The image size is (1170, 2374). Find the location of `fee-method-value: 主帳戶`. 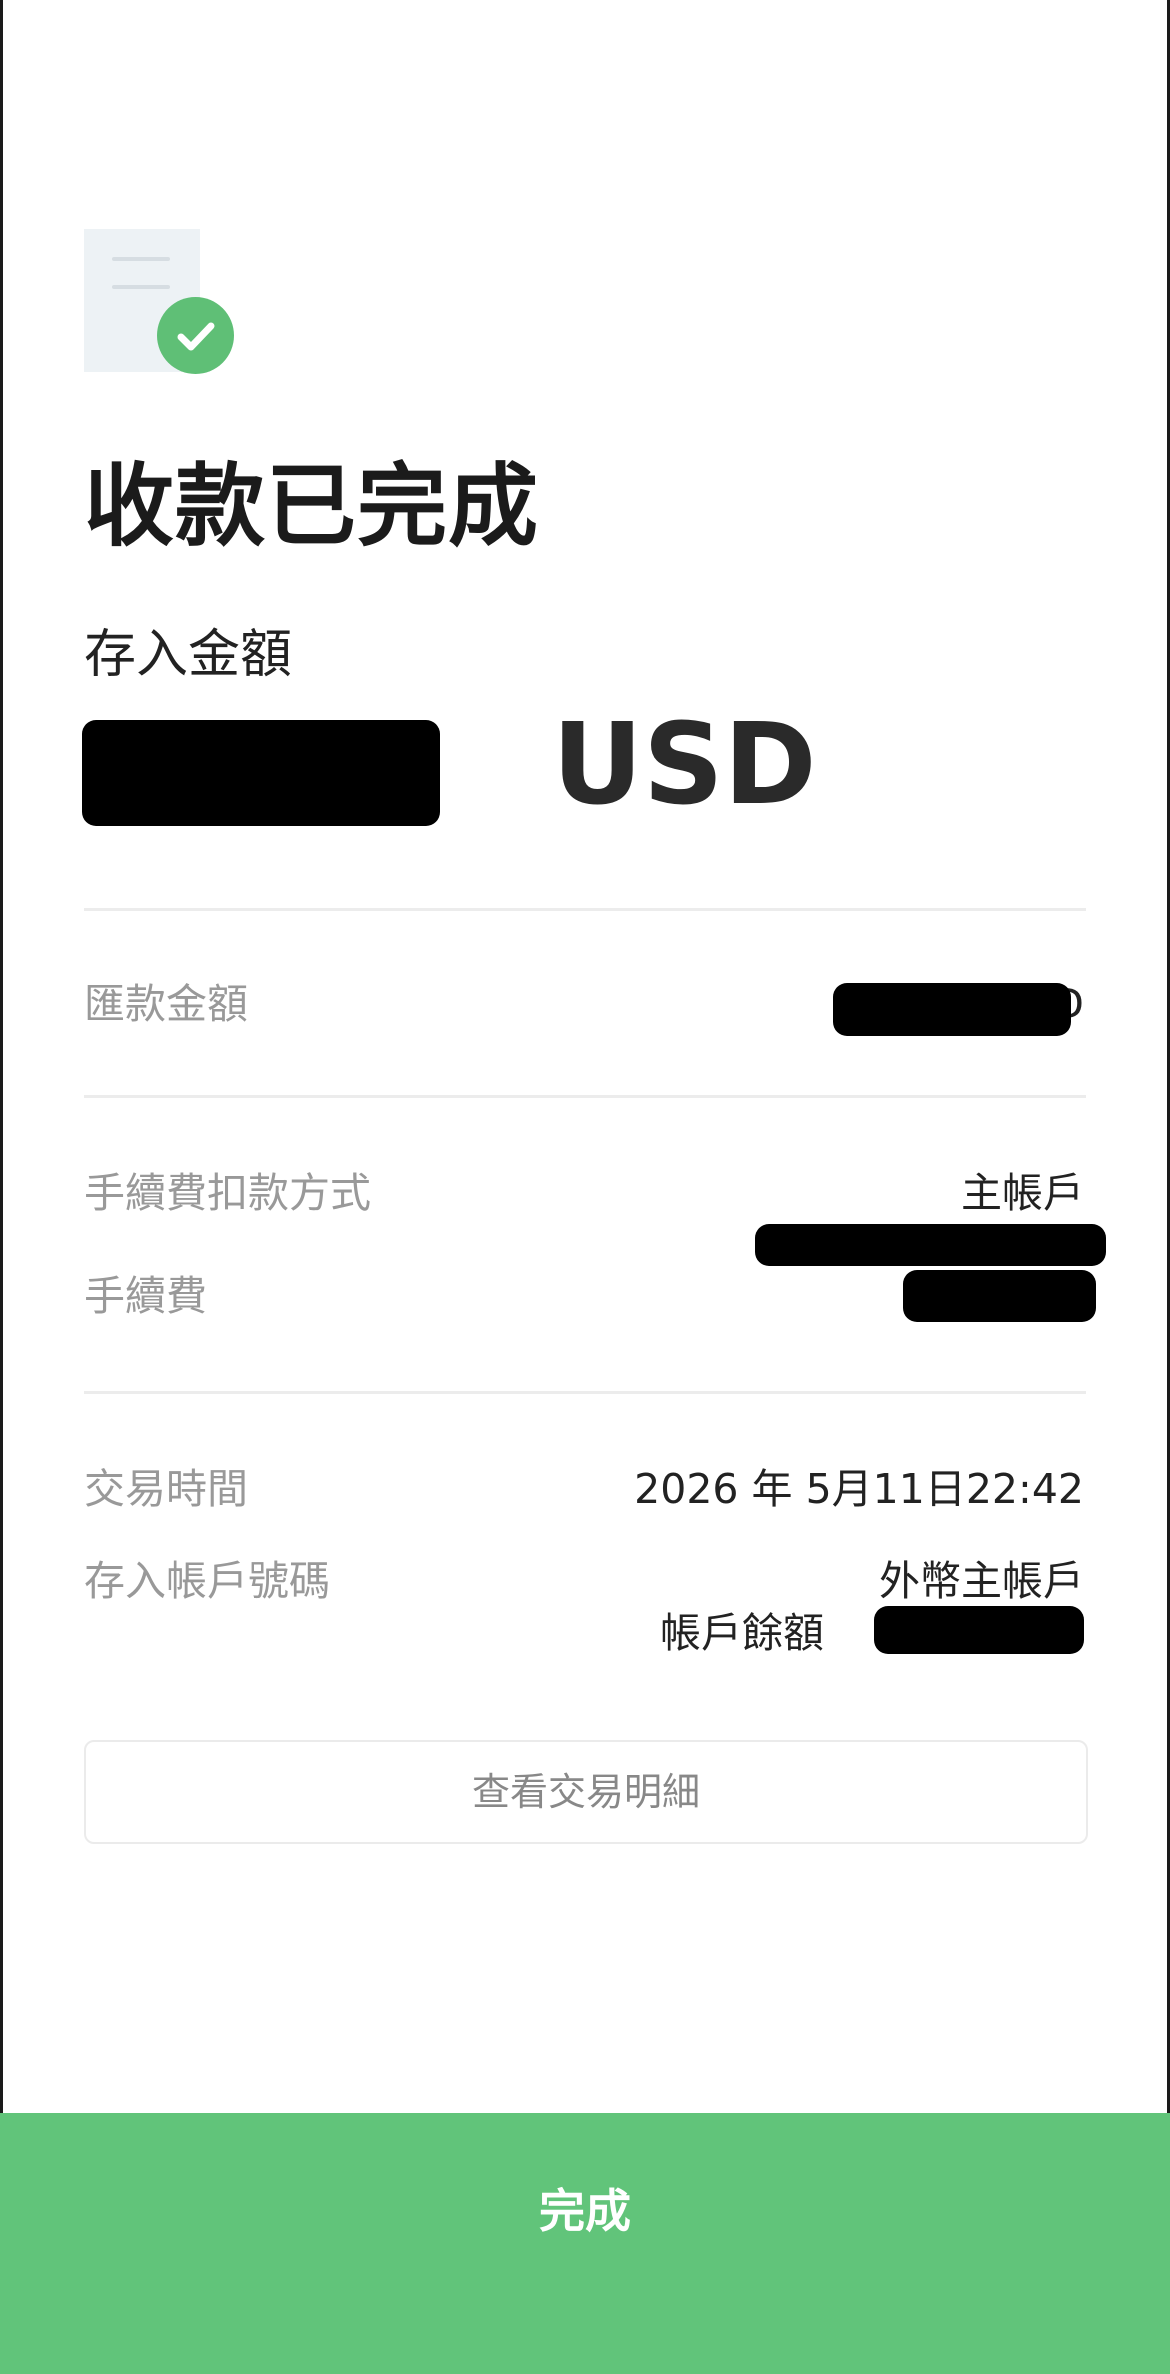

fee-method-value: 主帳戶 is located at coordinates (1022, 1193).